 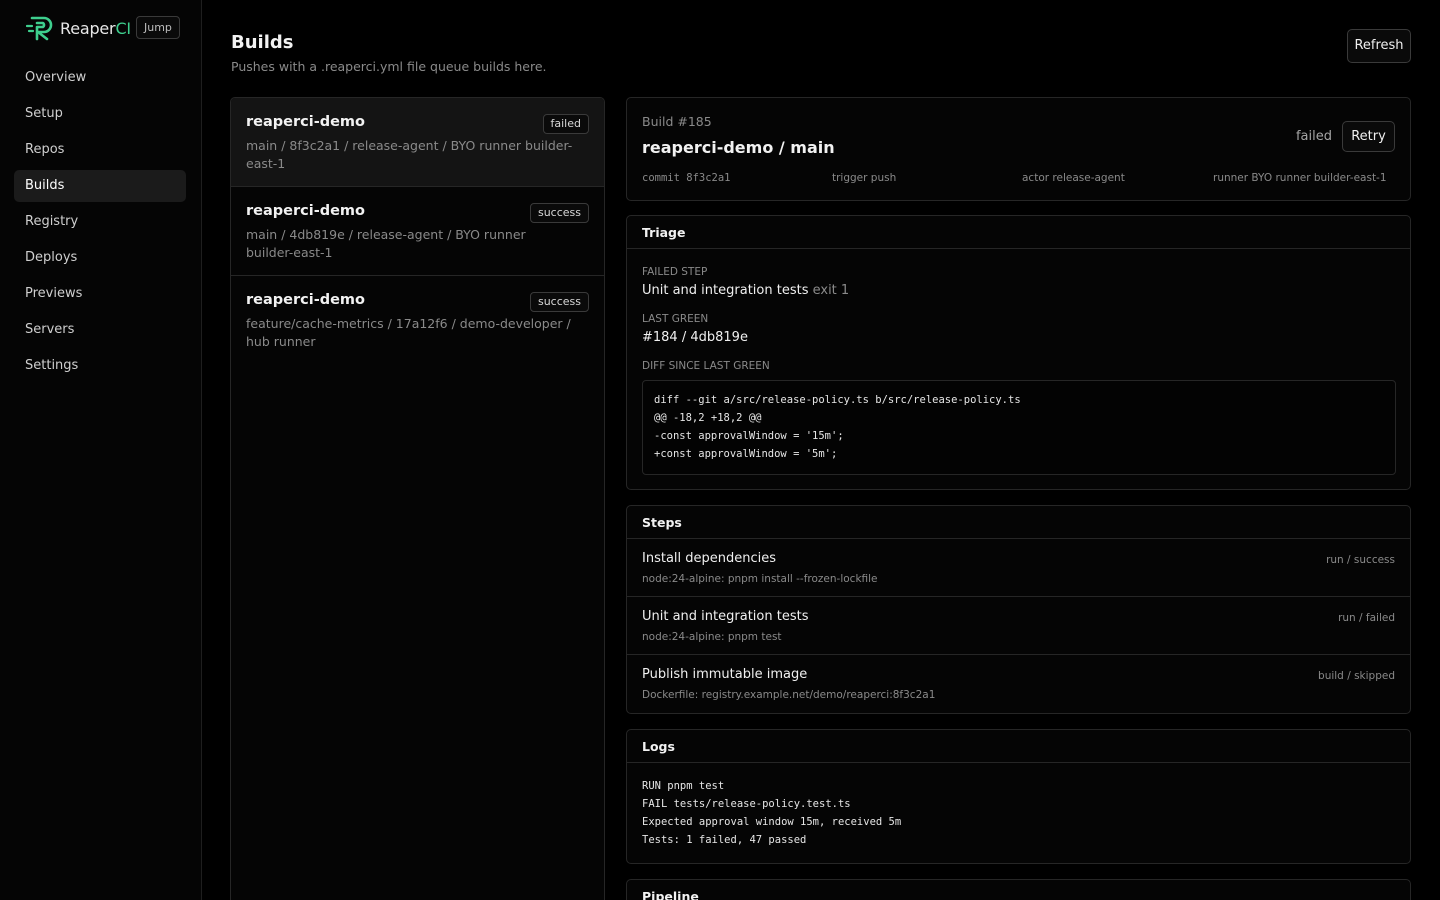 What do you see at coordinates (262, 42) in the screenshot?
I see `page-title: Builds` at bounding box center [262, 42].